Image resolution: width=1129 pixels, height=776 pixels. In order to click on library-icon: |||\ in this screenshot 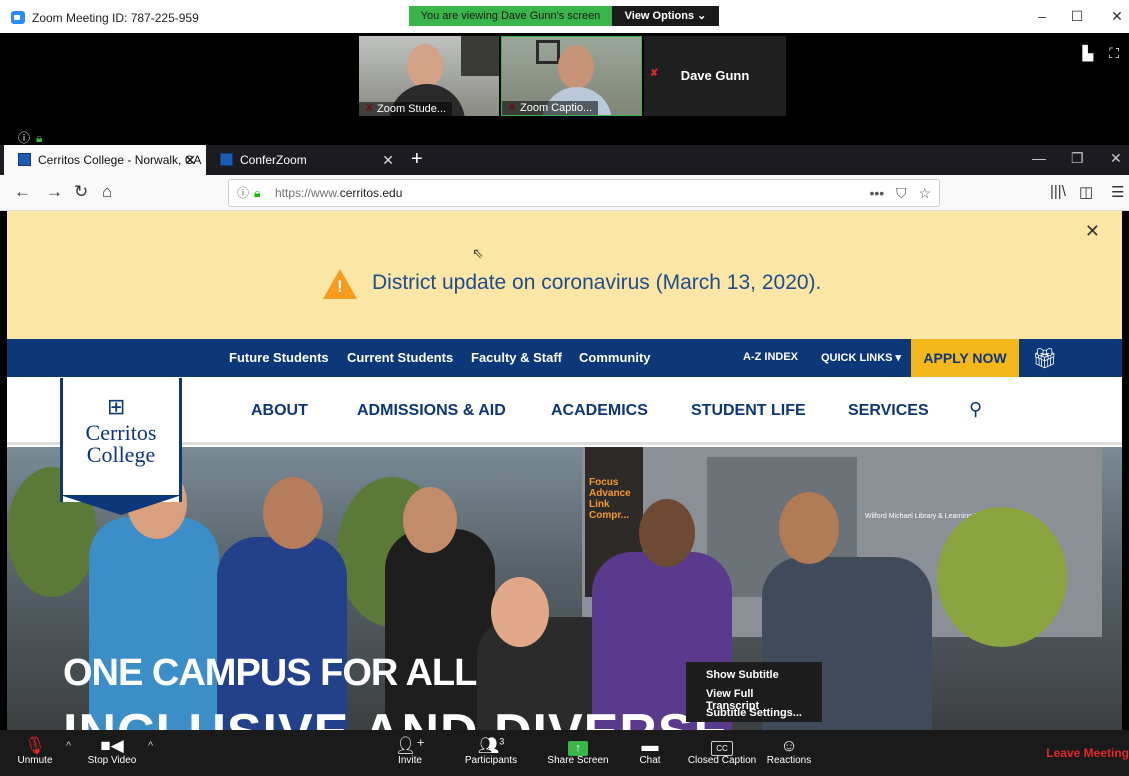, I will do `click(1058, 191)`.